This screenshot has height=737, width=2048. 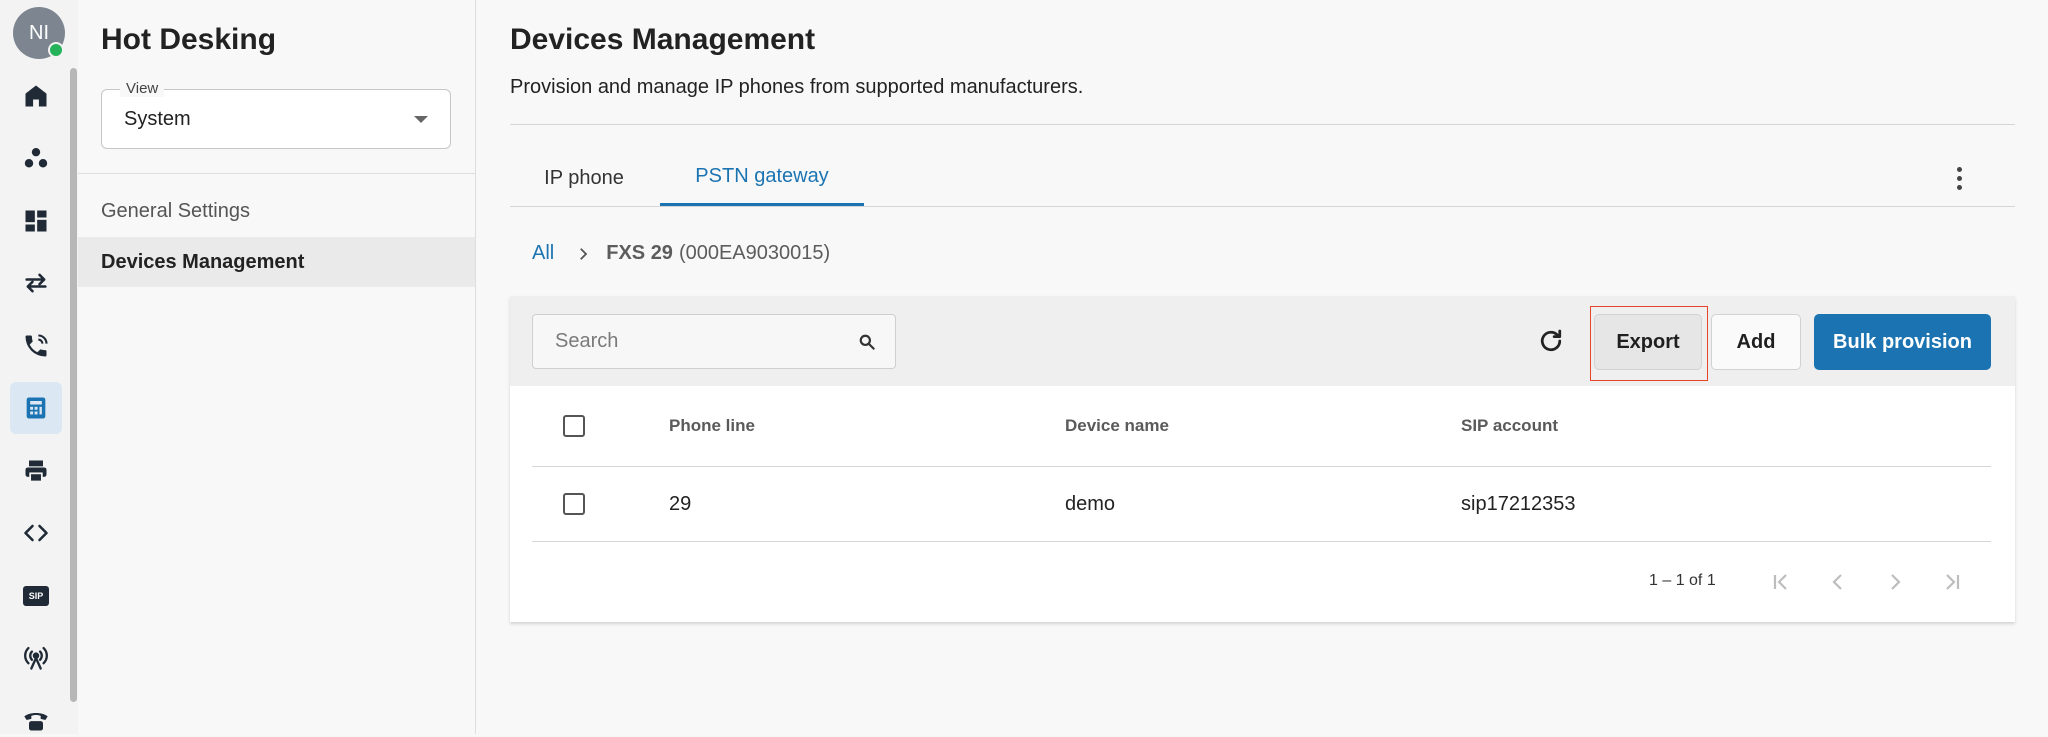 I want to click on breadcrumb-device-name: FXS 29, so click(x=639, y=253).